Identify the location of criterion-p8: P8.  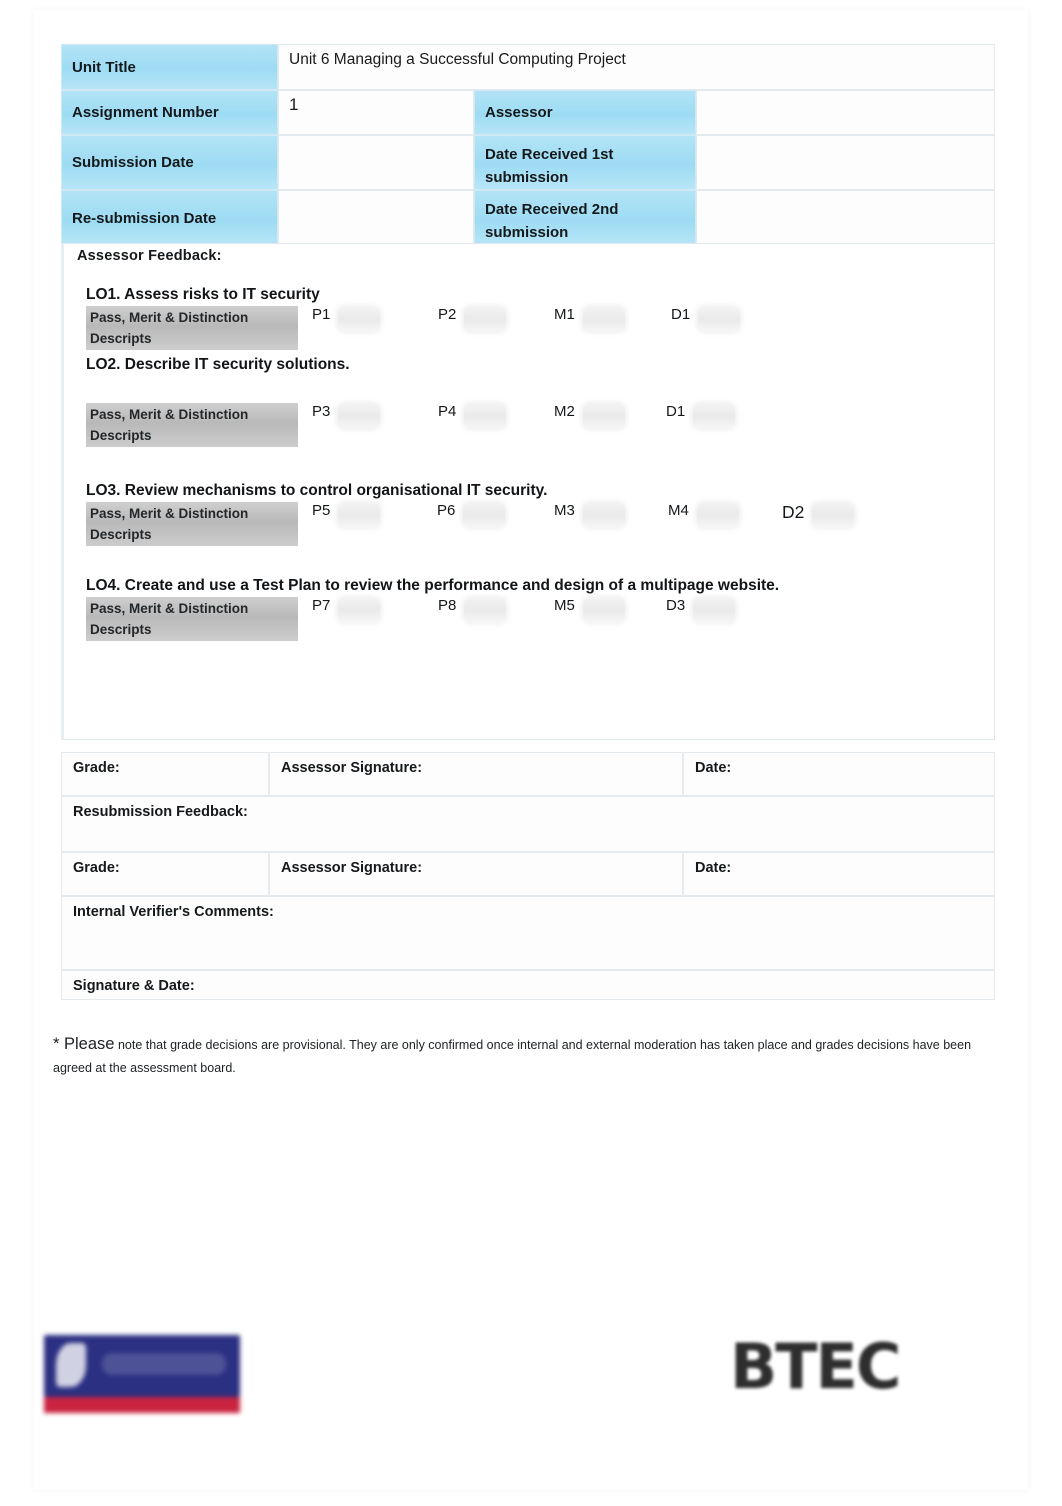
(472, 609).